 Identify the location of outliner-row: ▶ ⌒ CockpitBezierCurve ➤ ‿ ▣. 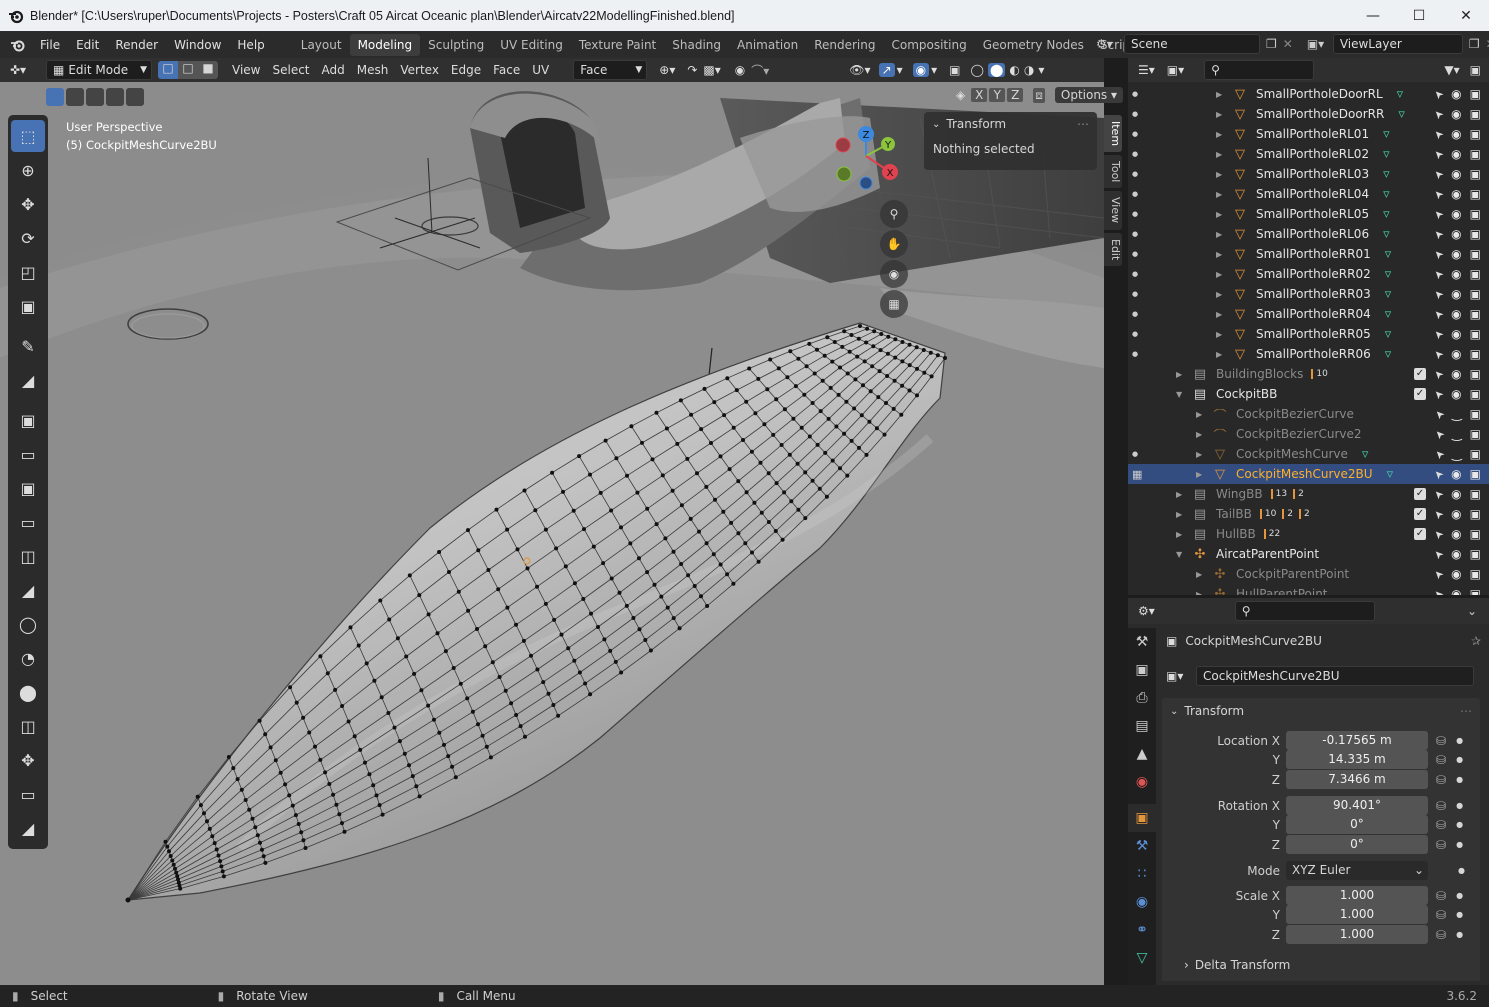
(1308, 414).